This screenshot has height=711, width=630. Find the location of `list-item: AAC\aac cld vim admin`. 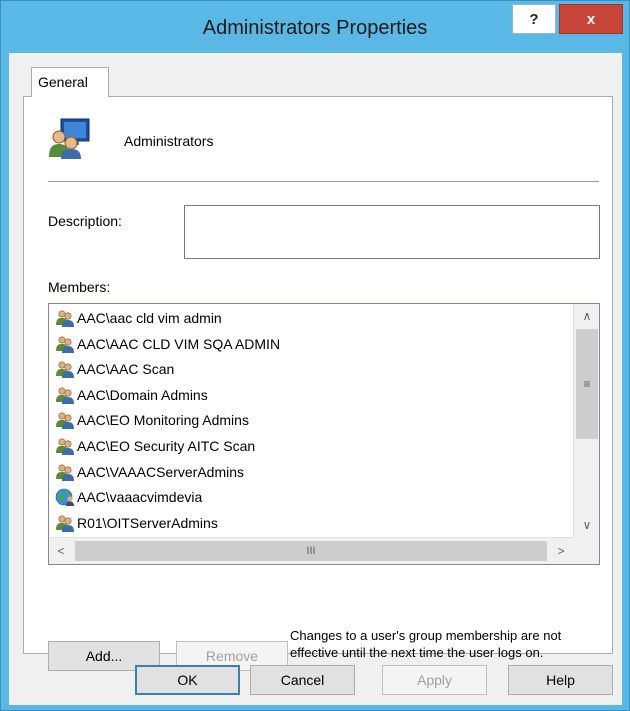

list-item: AAC\aac cld vim admin is located at coordinates (138, 318).